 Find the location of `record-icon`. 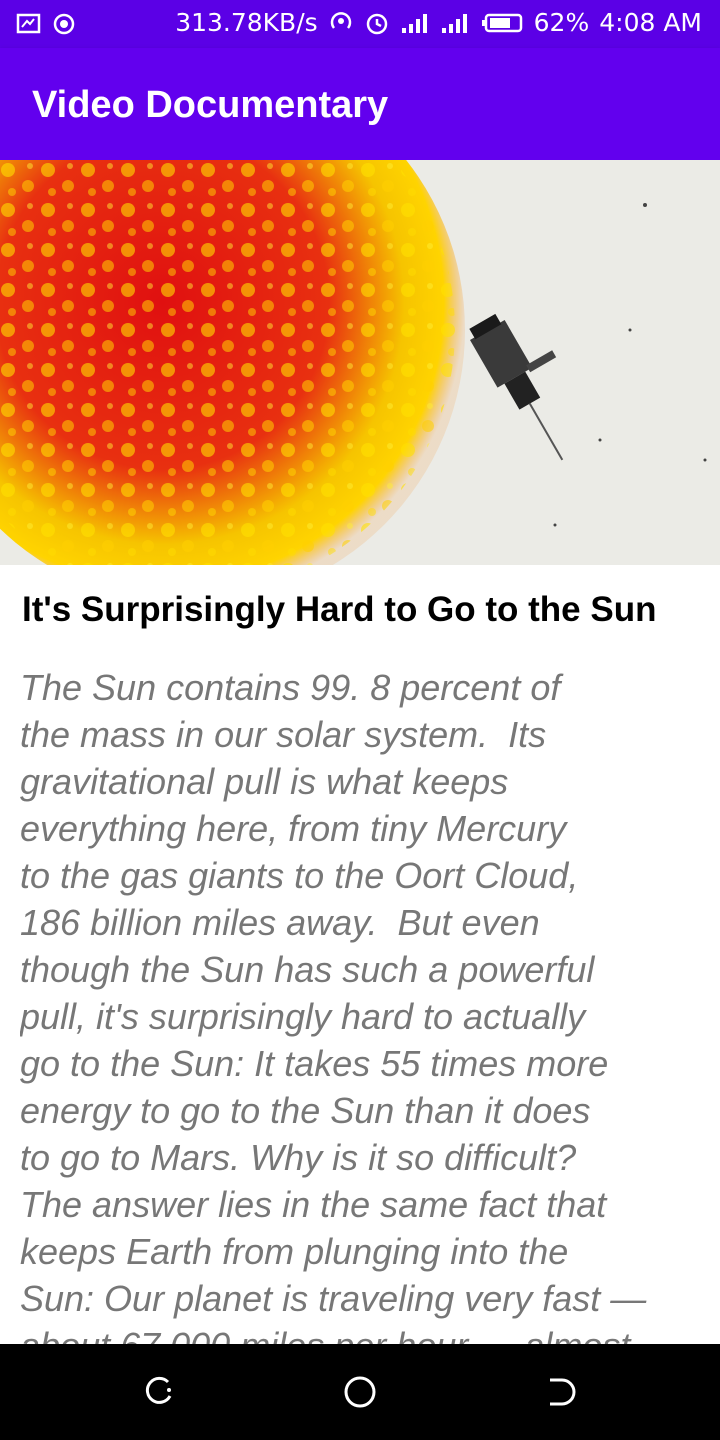

record-icon is located at coordinates (64, 24).